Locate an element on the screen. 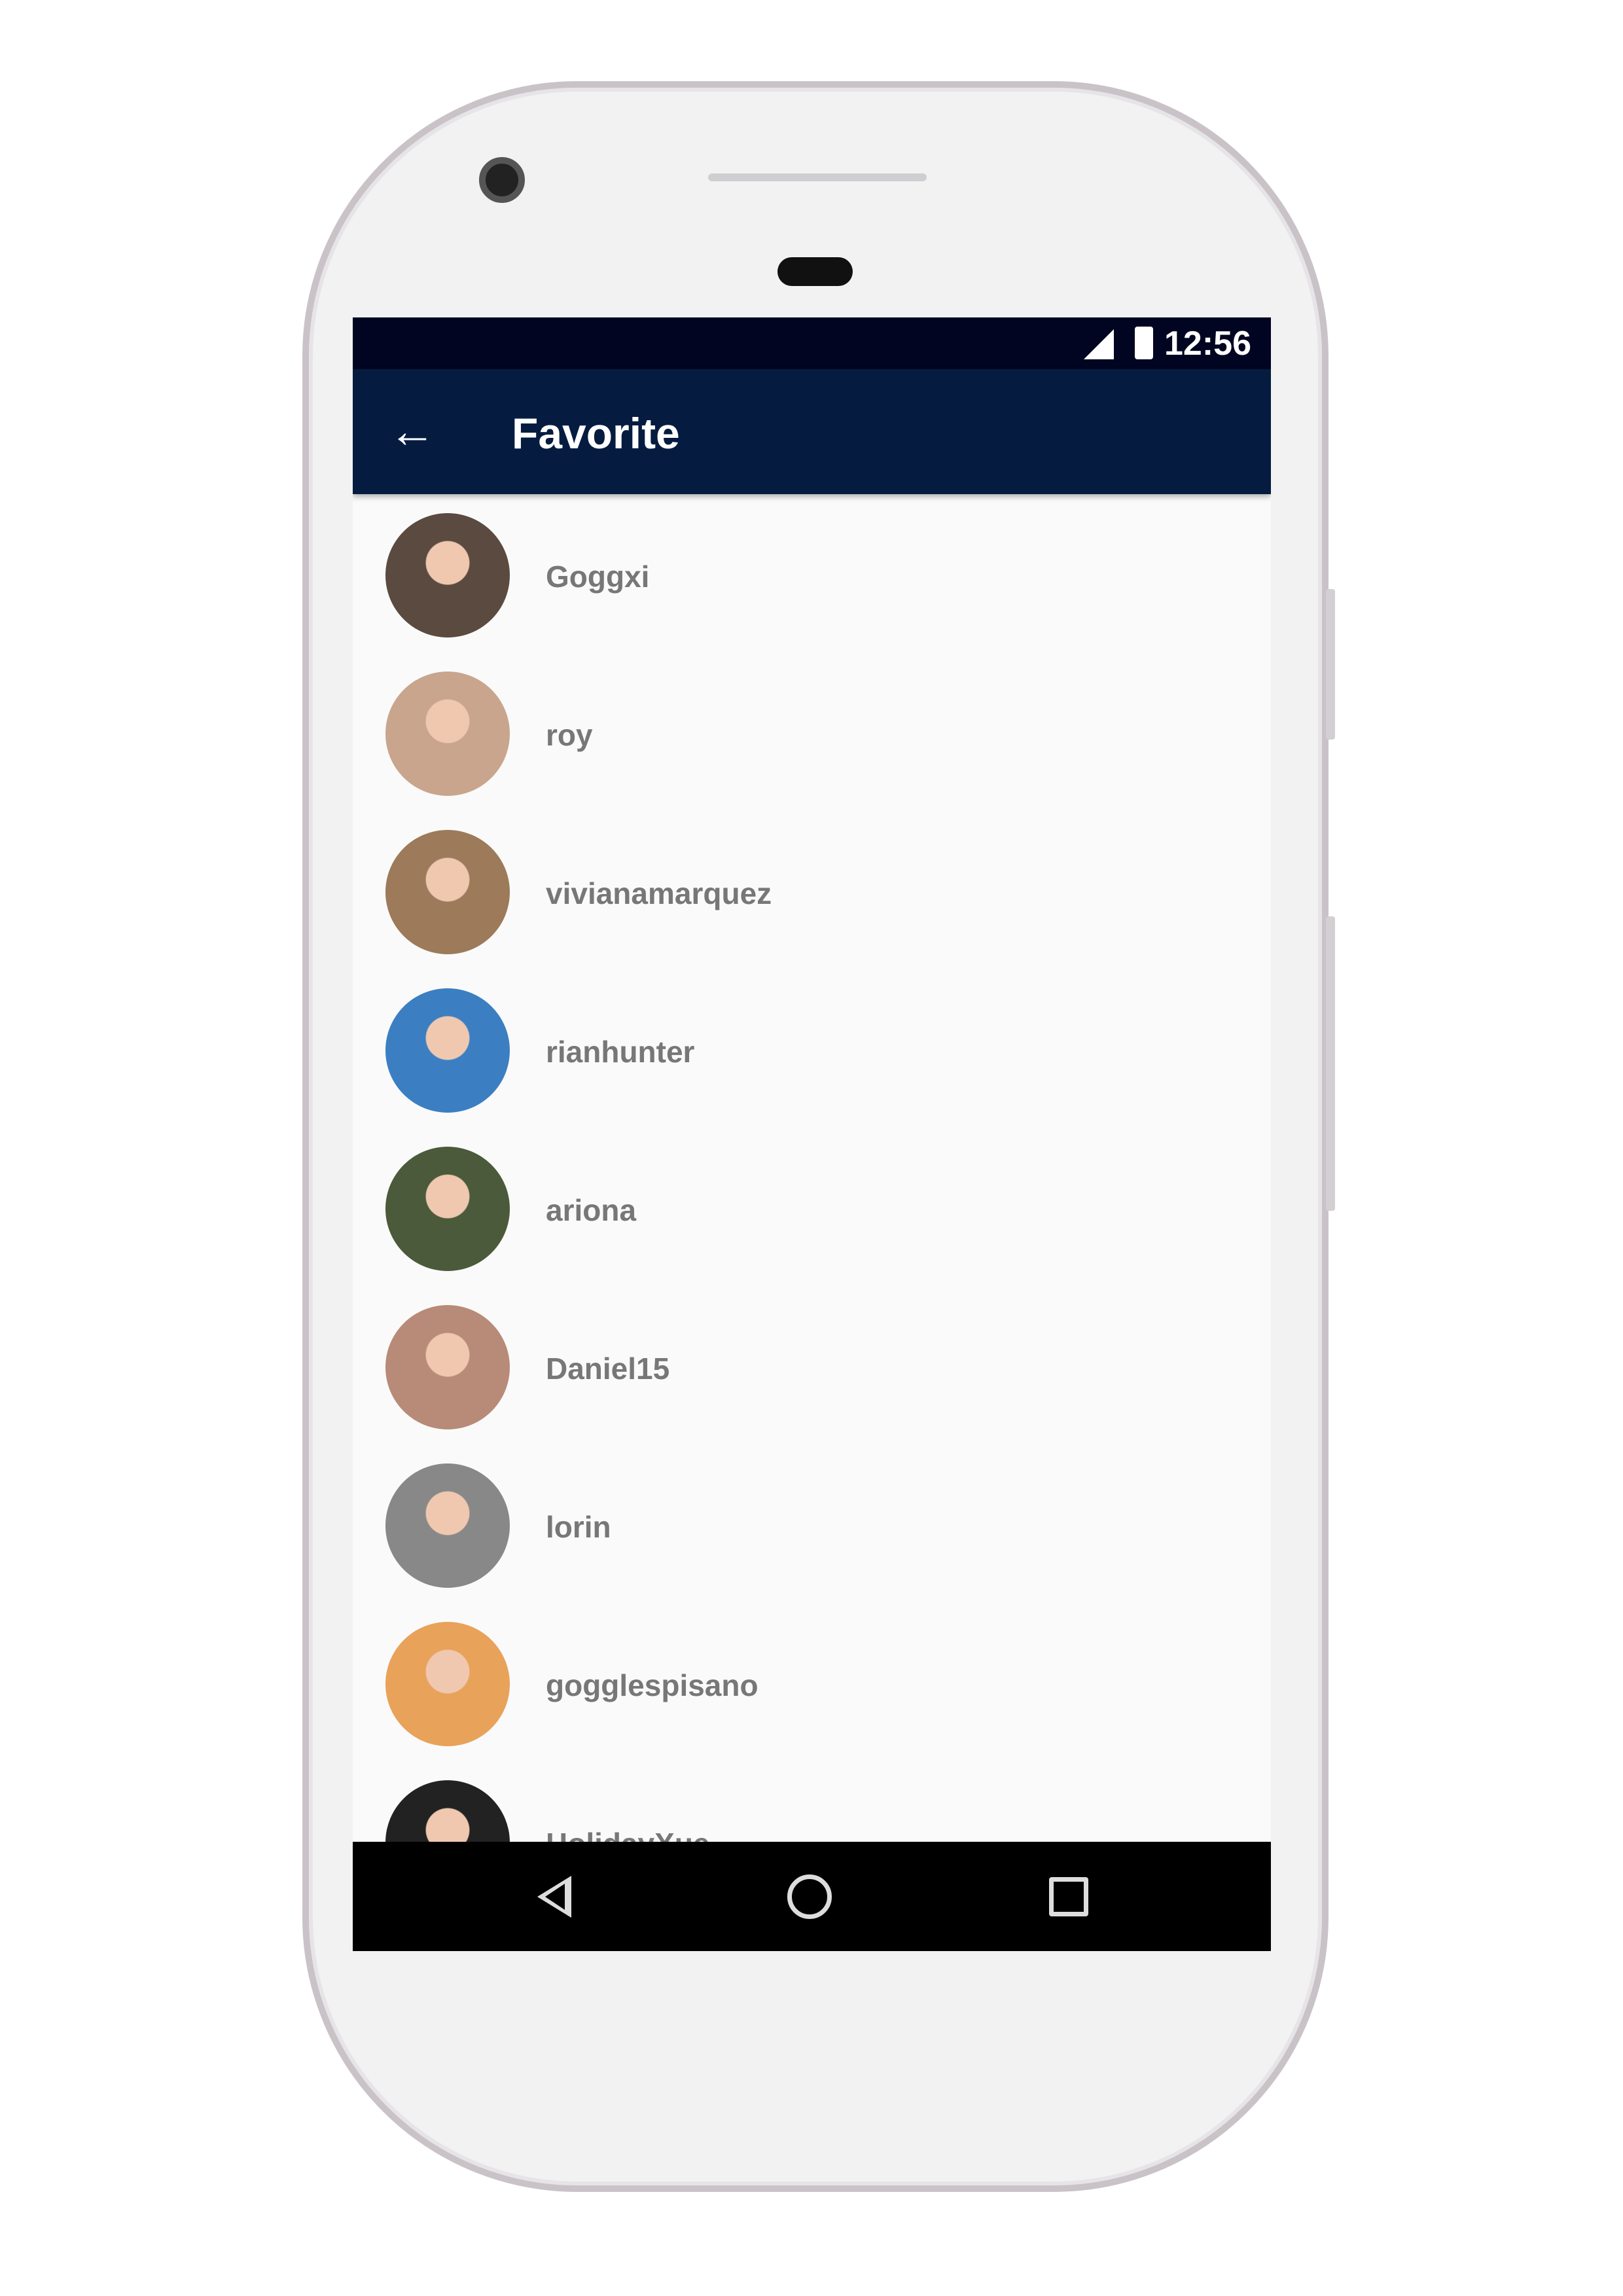 Image resolution: width=1623 pixels, height=2296 pixels. user-name: vivianamarquez is located at coordinates (659, 893).